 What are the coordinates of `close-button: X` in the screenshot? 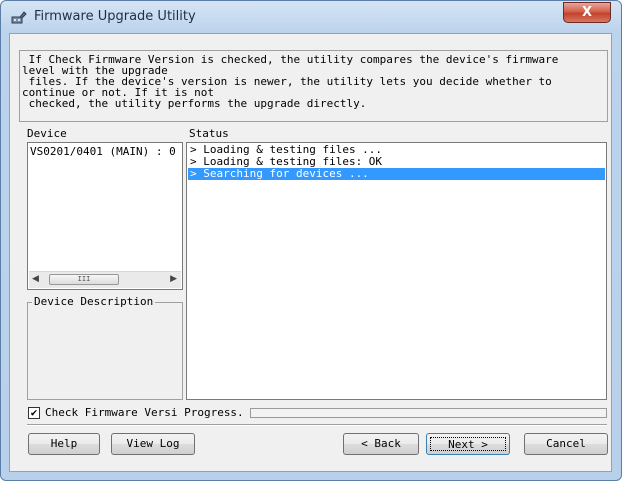 It's located at (587, 12).